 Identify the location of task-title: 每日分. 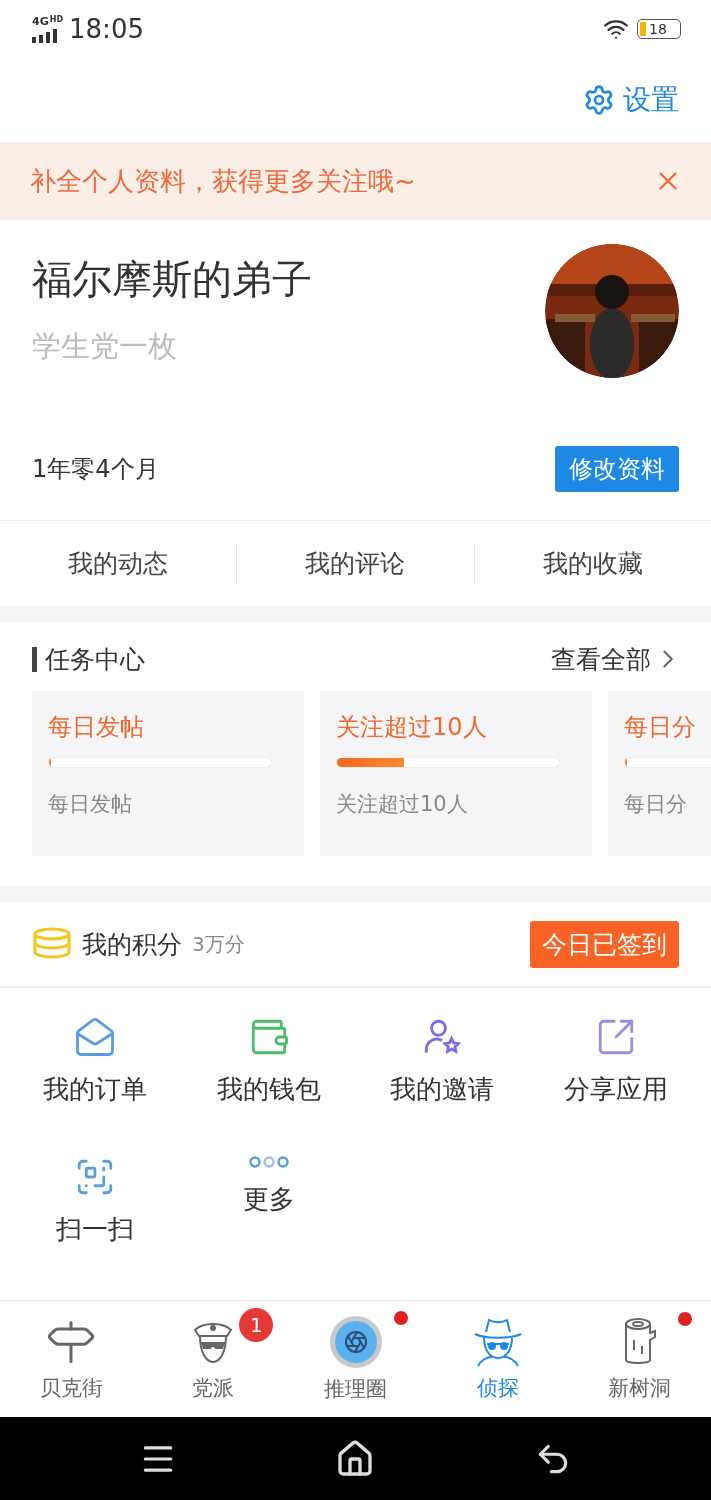
(660, 727).